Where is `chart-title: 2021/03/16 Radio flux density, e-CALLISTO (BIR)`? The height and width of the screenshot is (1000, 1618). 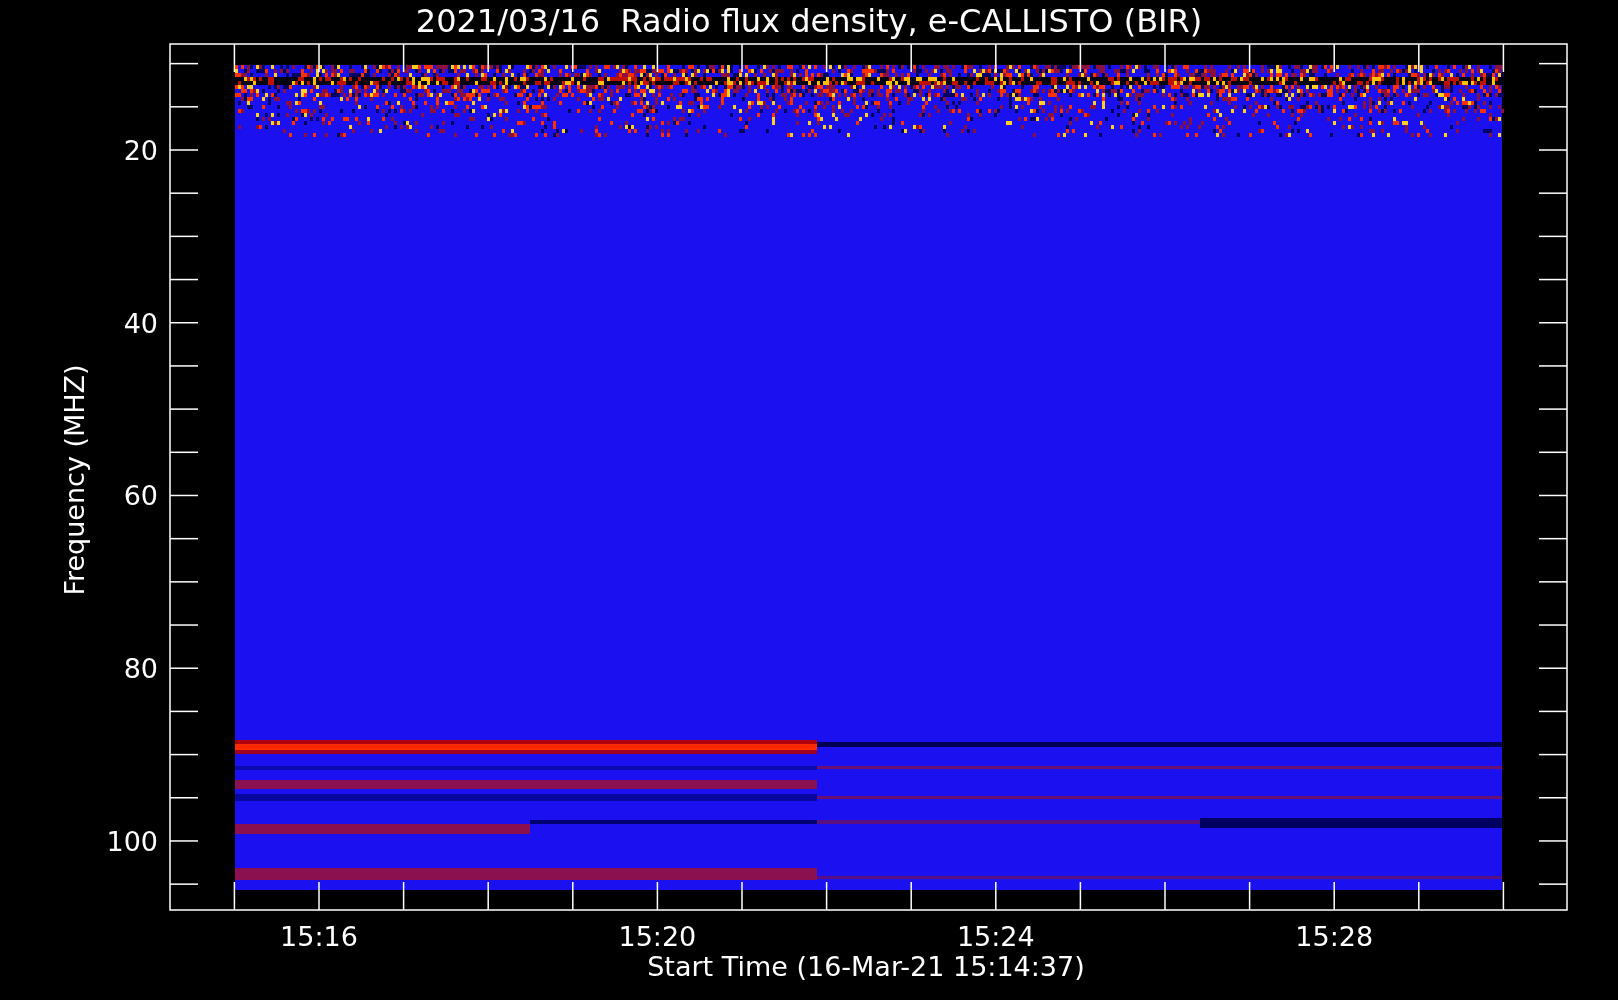
chart-title: 2021/03/16 Radio flux density, e-CALLISTO (BIR) is located at coordinates (809, 21).